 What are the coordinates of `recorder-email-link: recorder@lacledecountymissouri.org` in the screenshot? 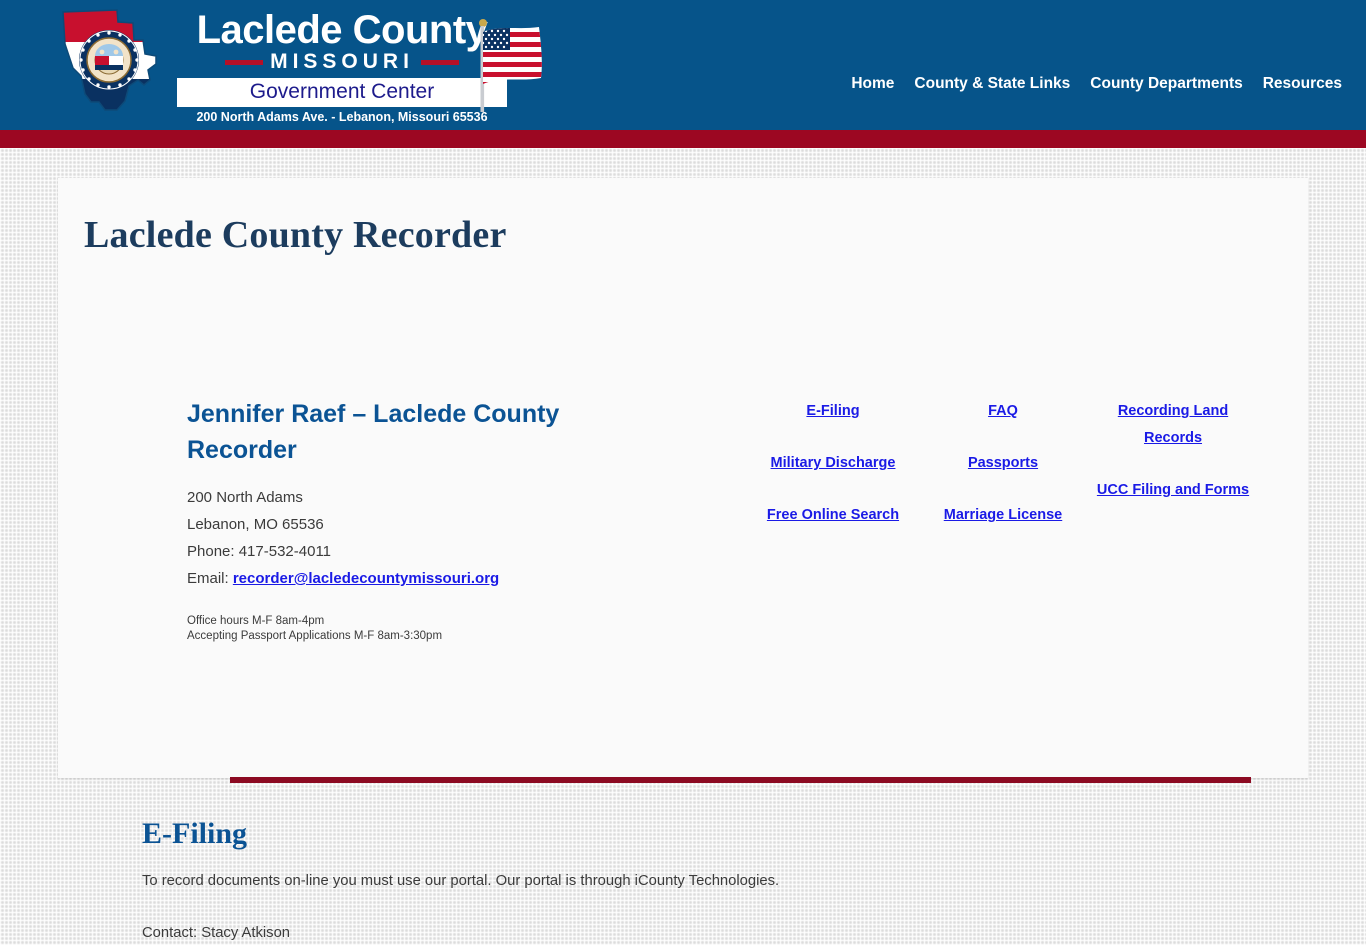 It's located at (366, 578).